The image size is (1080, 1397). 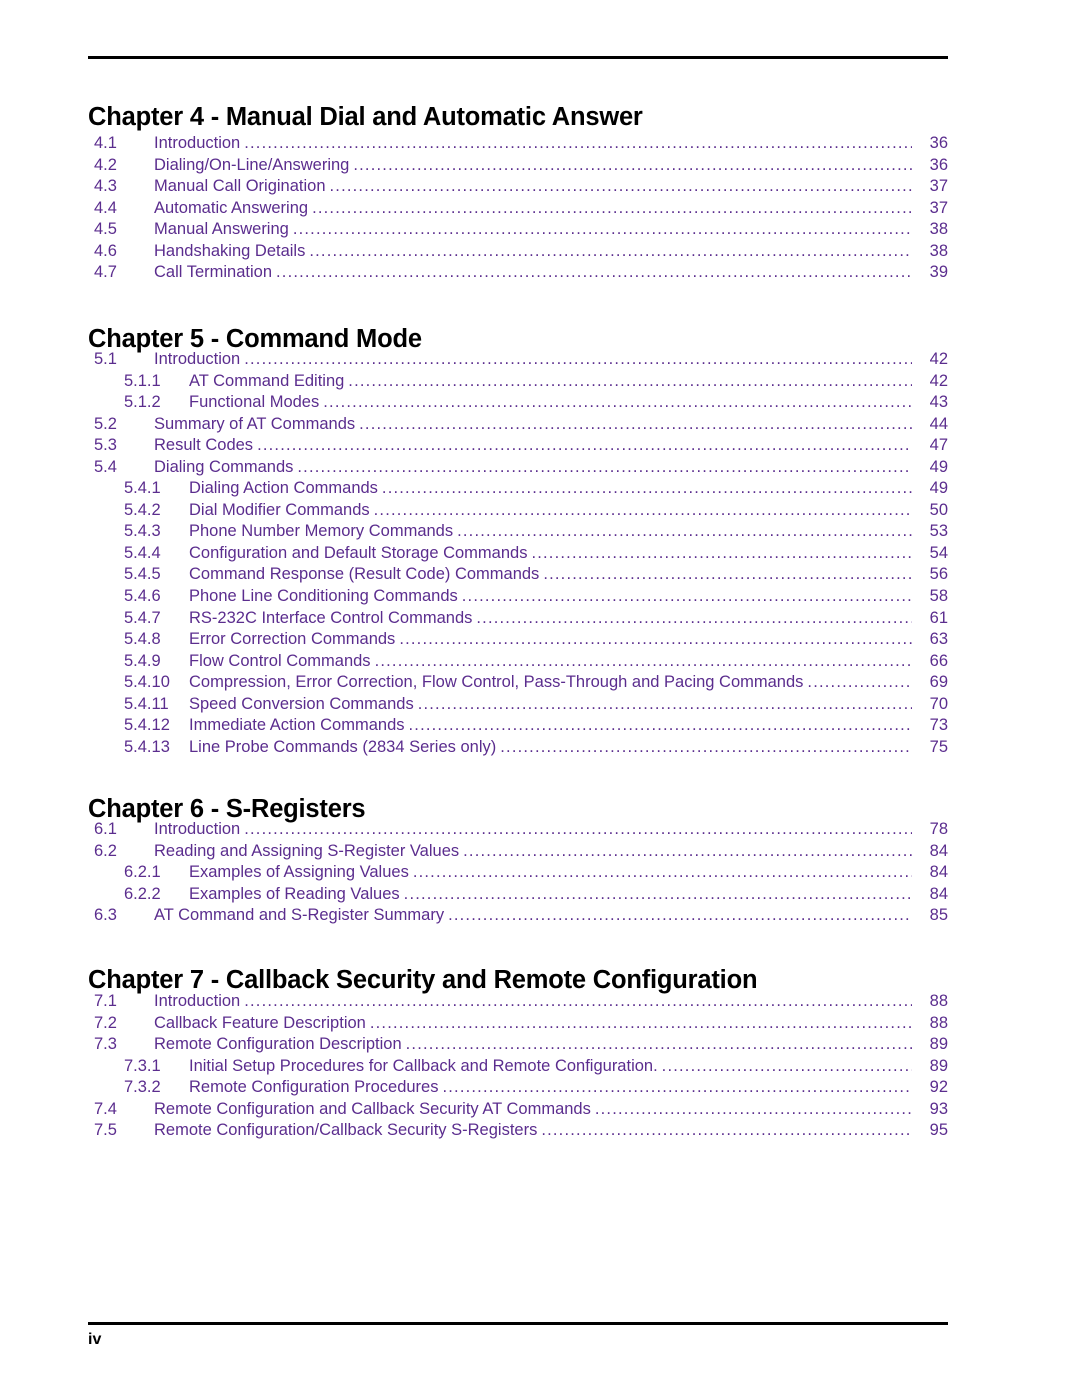 What do you see at coordinates (938, 1044) in the screenshot?
I see `toc-entry-page: 89` at bounding box center [938, 1044].